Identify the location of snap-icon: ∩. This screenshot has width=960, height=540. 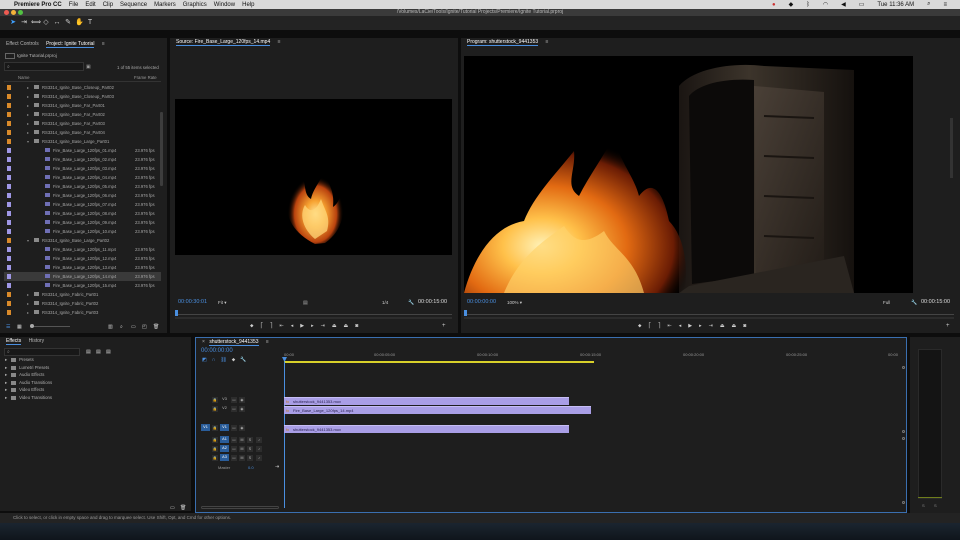
(214, 360).